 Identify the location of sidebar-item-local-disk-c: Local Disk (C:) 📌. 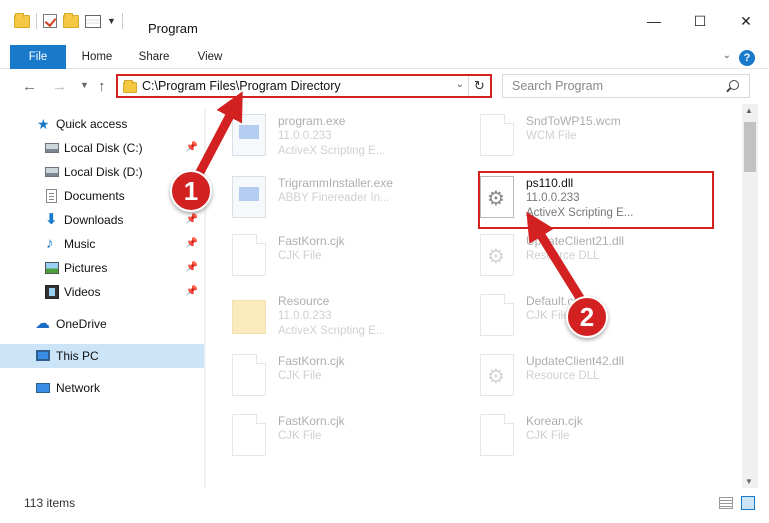
(102, 148).